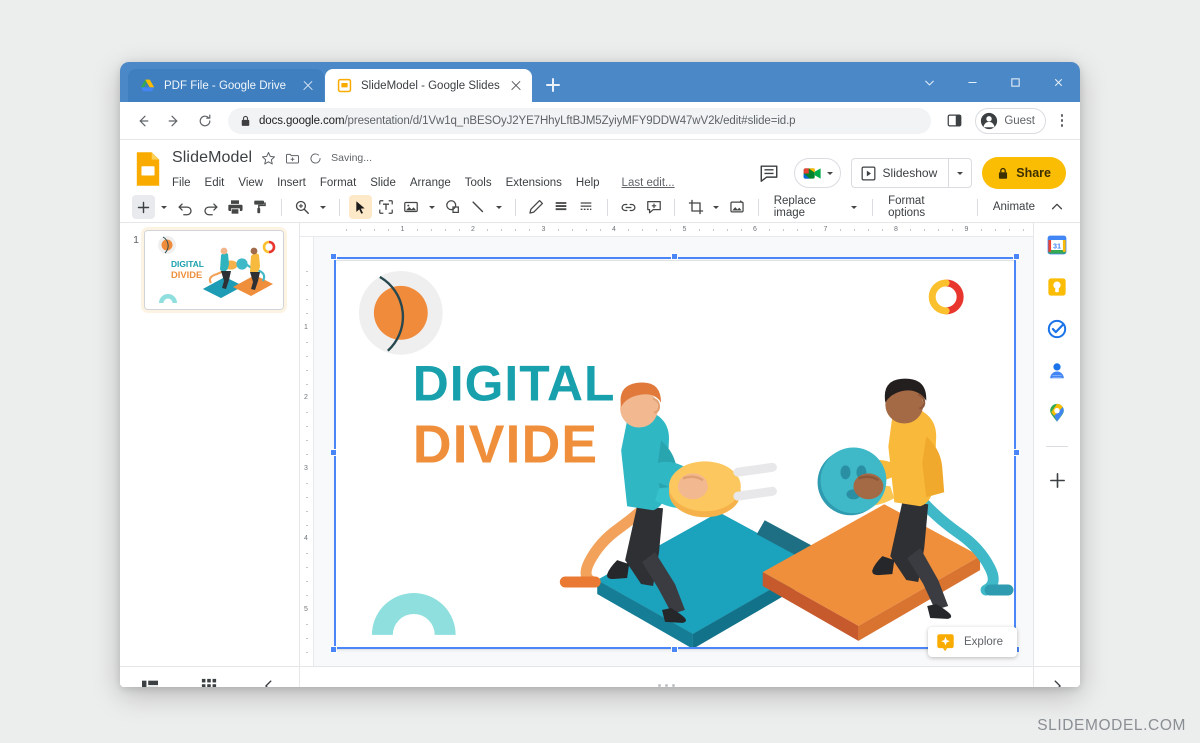 The height and width of the screenshot is (743, 1200). Describe the element at coordinates (214, 270) in the screenshot. I see `slide-thumbnail: DIGITAL DIVIDE` at that location.